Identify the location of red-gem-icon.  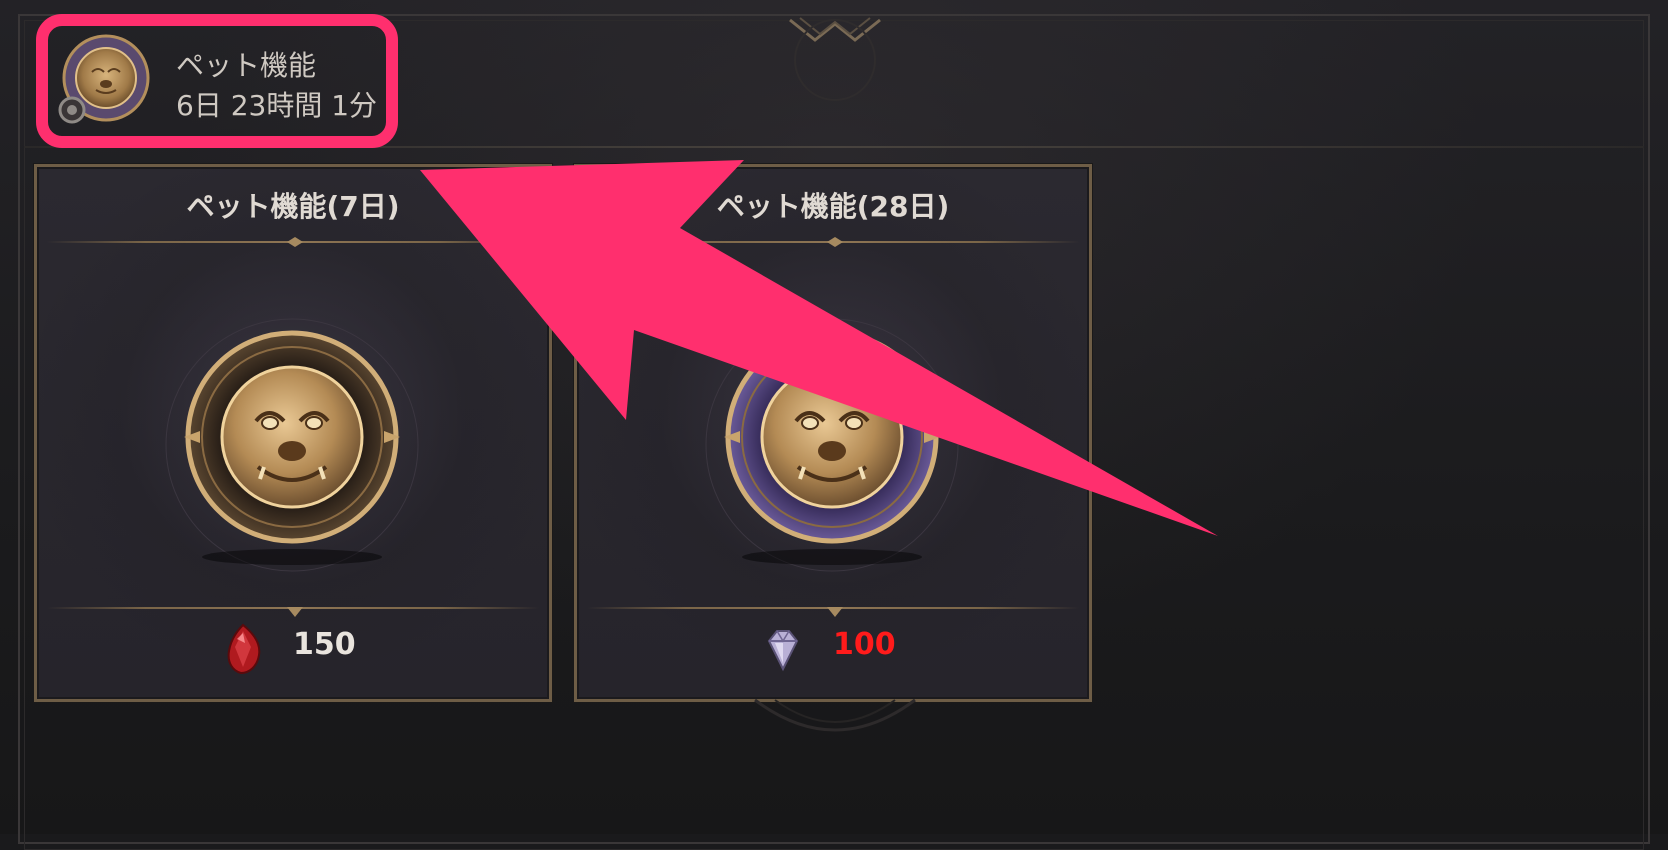
(244, 649).